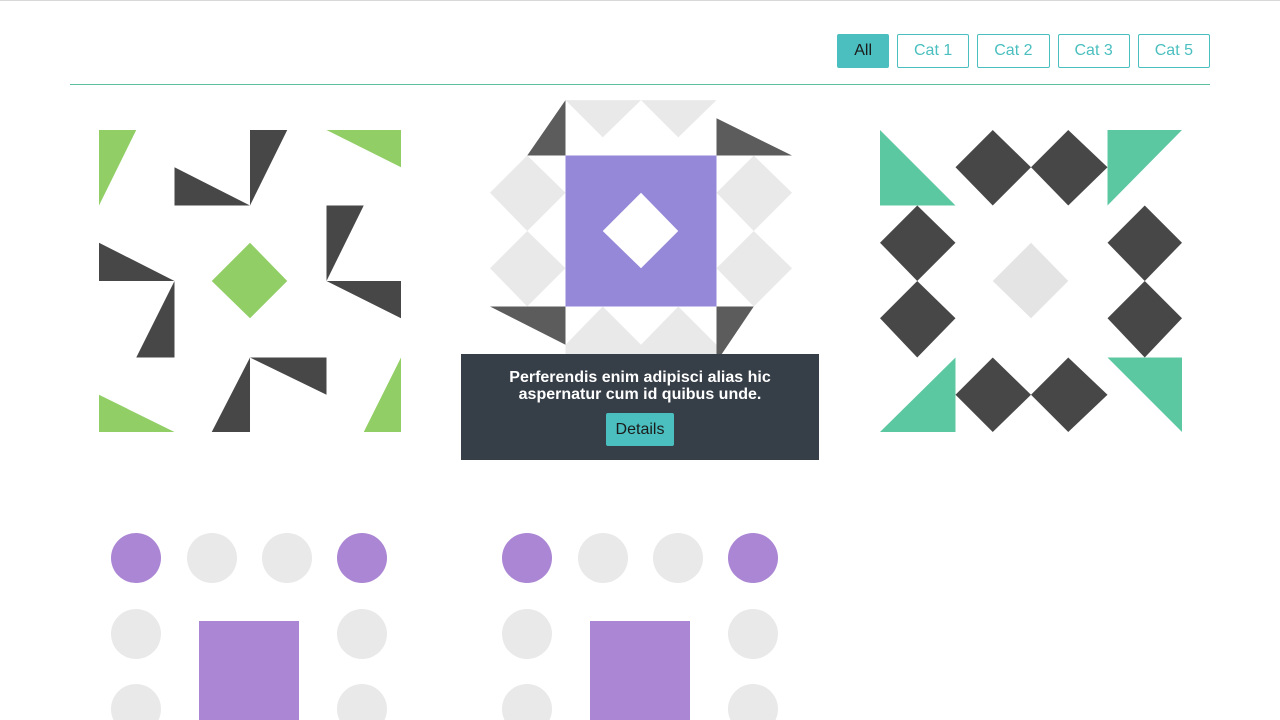 This screenshot has height=720, width=1280. What do you see at coordinates (1013, 51) in the screenshot?
I see `filter-cat-2-button: Cat 2` at bounding box center [1013, 51].